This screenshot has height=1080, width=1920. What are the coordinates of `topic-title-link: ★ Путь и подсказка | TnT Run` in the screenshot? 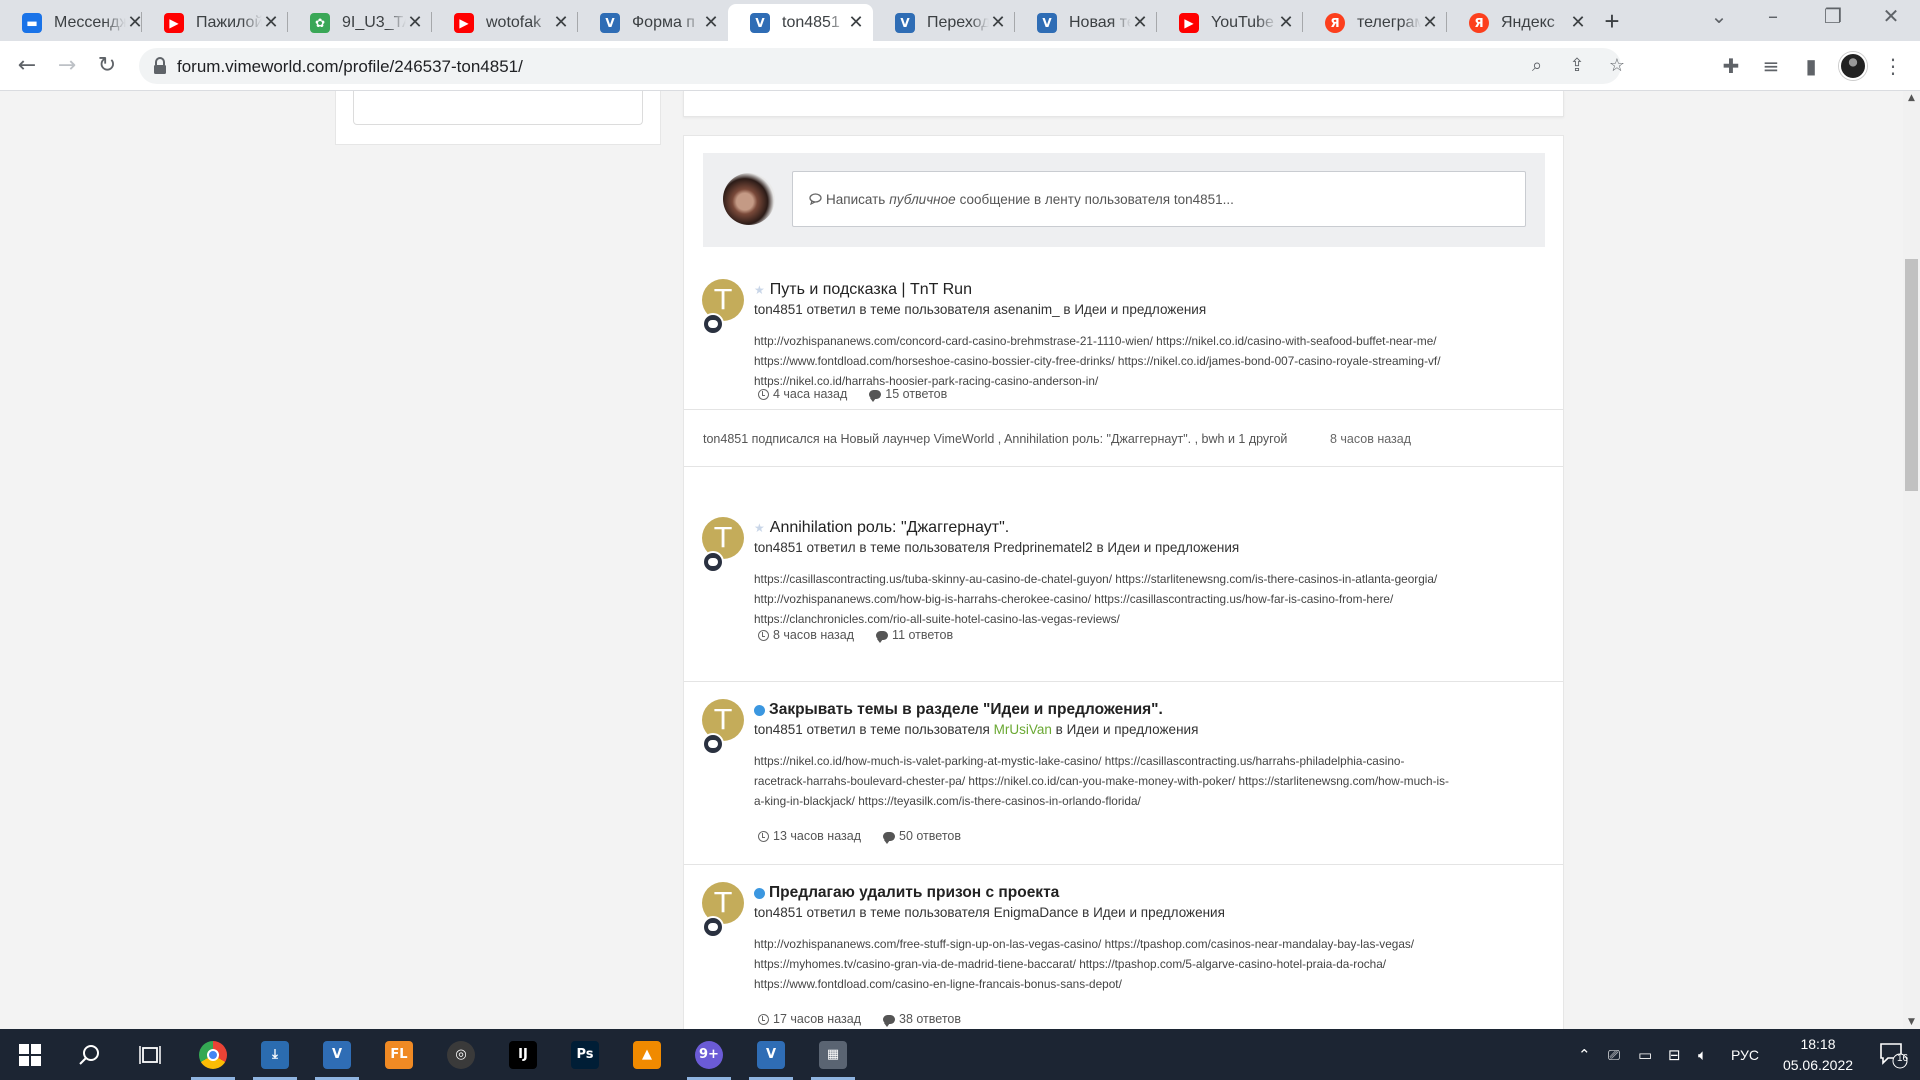 It's located at (863, 290).